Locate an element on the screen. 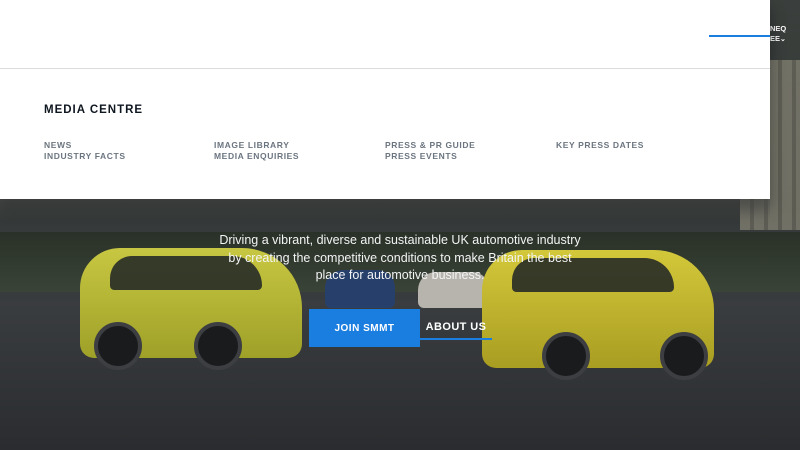 This screenshot has width=800, height=450. utility-line-2: EE is located at coordinates (775, 38).